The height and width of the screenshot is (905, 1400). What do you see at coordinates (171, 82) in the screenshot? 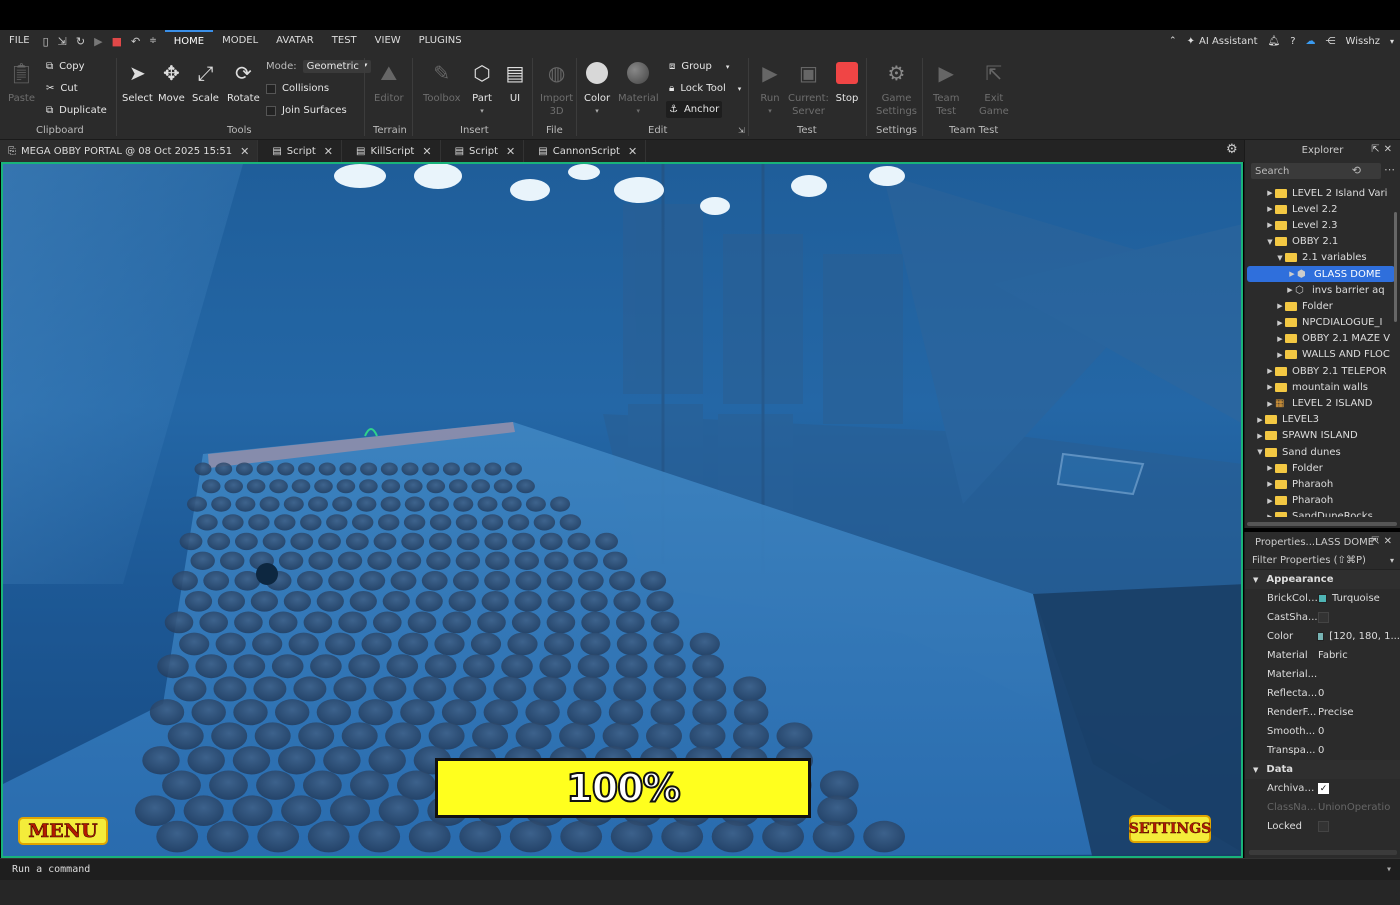
I see `move-tool: ✥ Move` at bounding box center [171, 82].